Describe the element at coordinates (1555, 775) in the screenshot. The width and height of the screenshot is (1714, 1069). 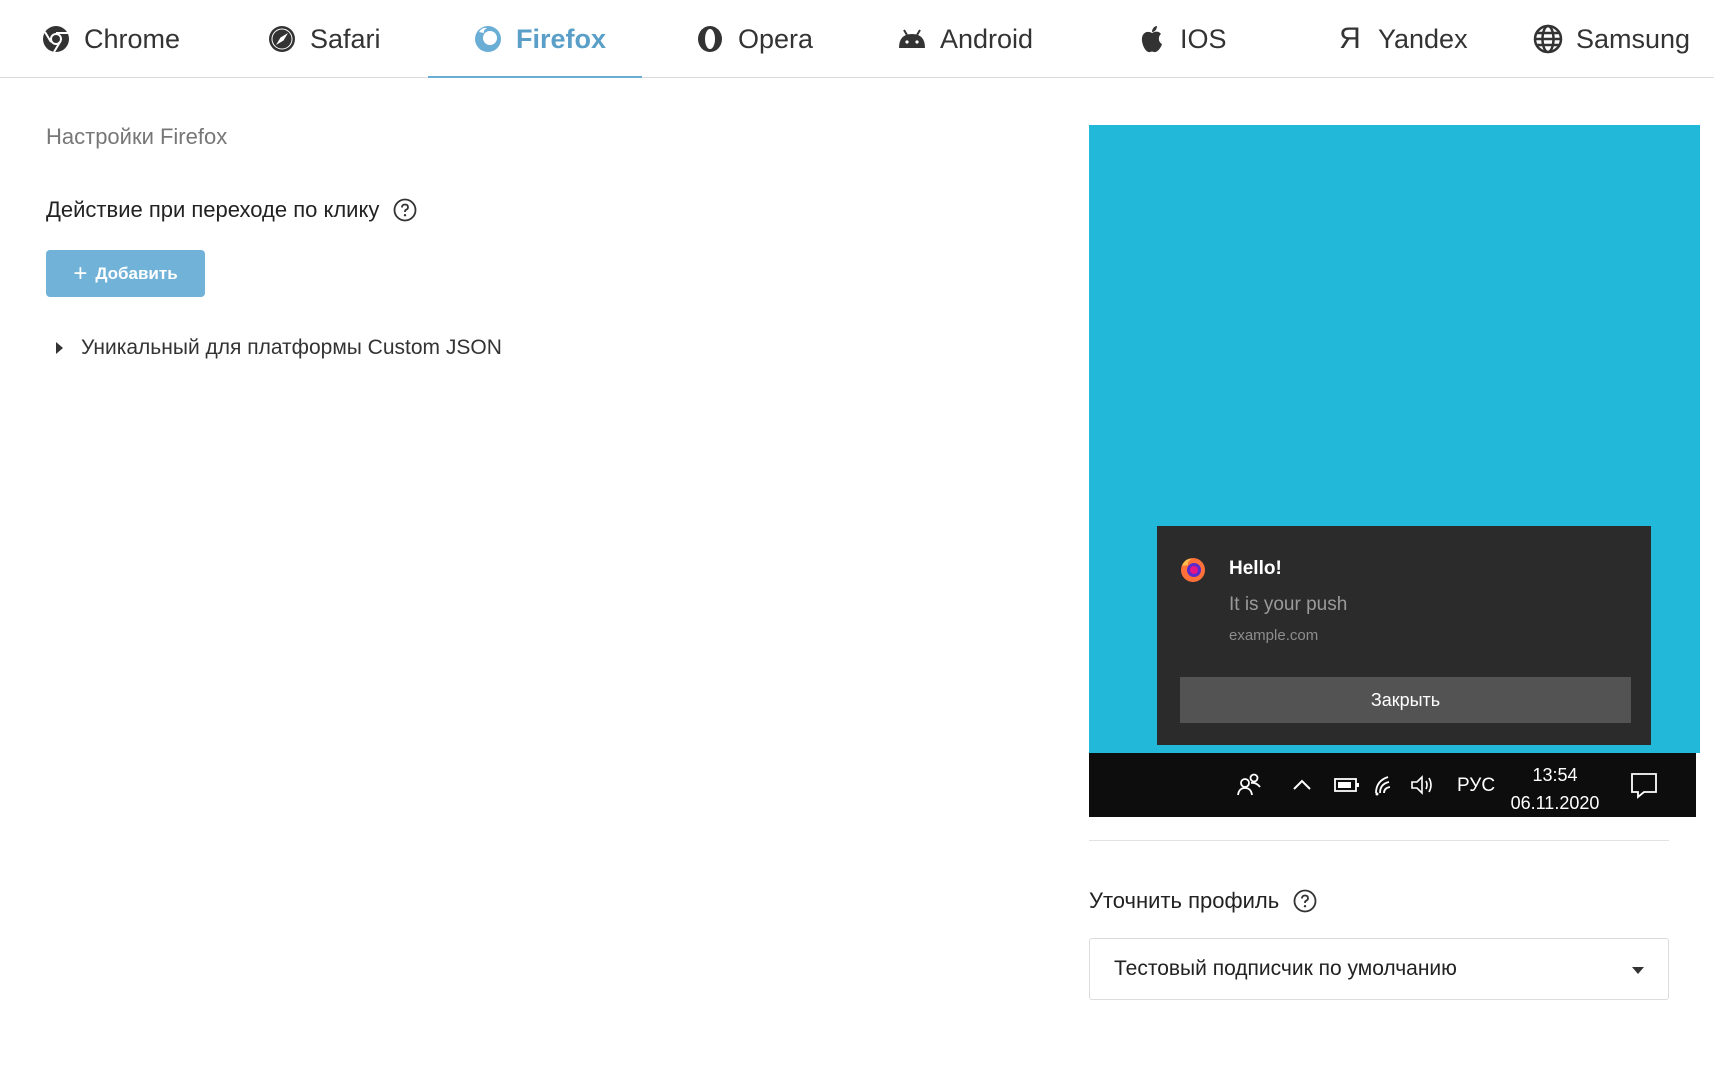
I see `clock-time: 13:54` at that location.